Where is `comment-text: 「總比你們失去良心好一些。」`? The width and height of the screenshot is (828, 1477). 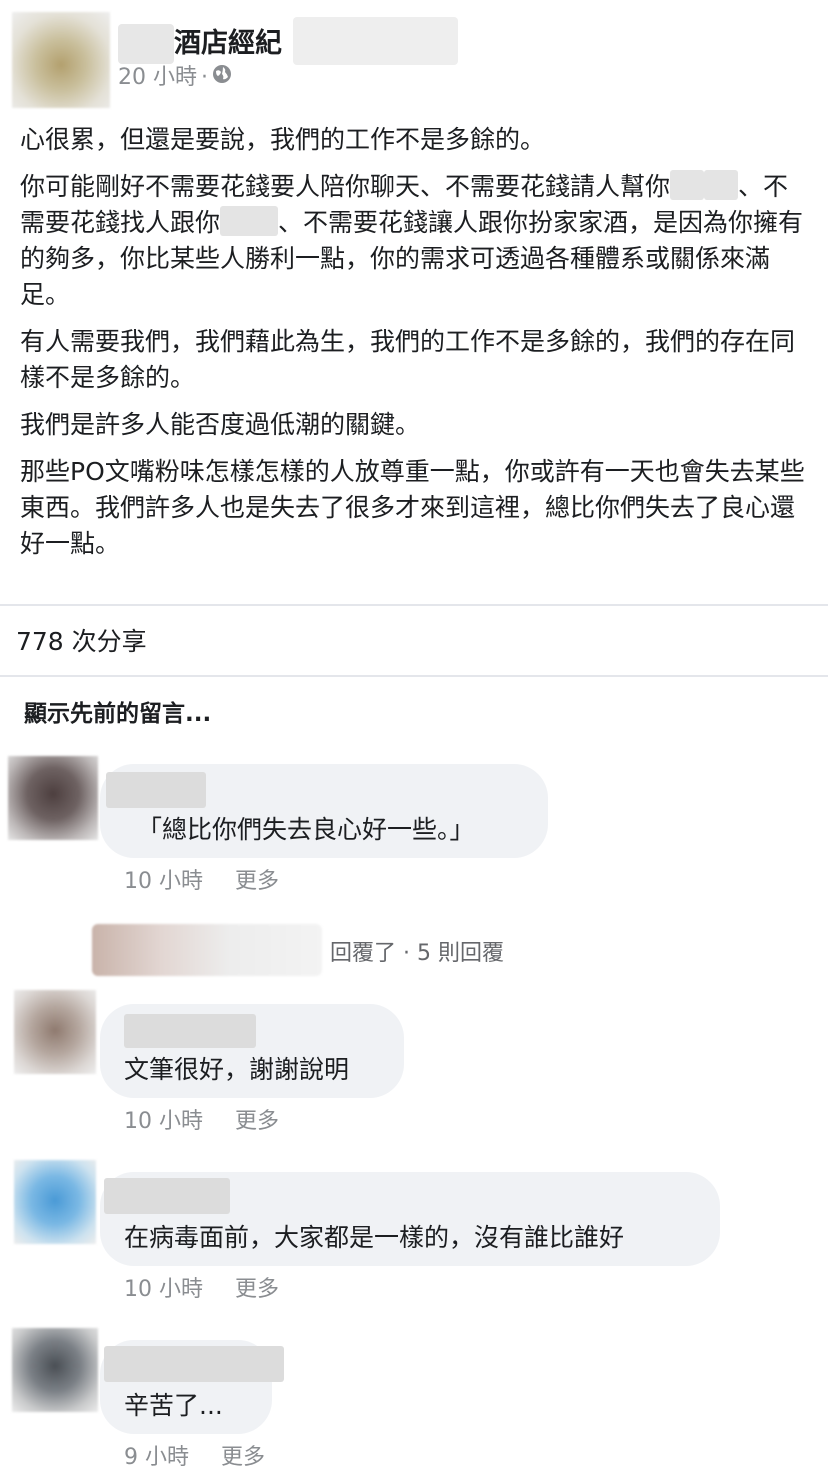 comment-text: 「總比你們失去良心好一些。」 is located at coordinates (306, 829).